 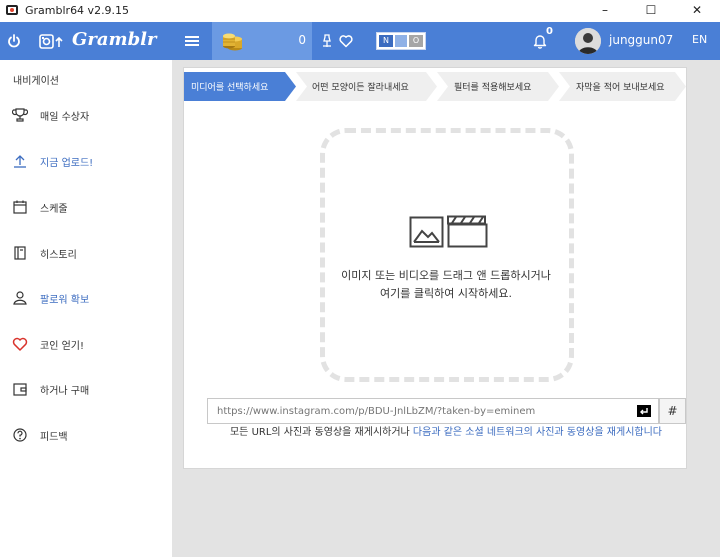 I want to click on app-logo: Gramblr, so click(x=114, y=39).